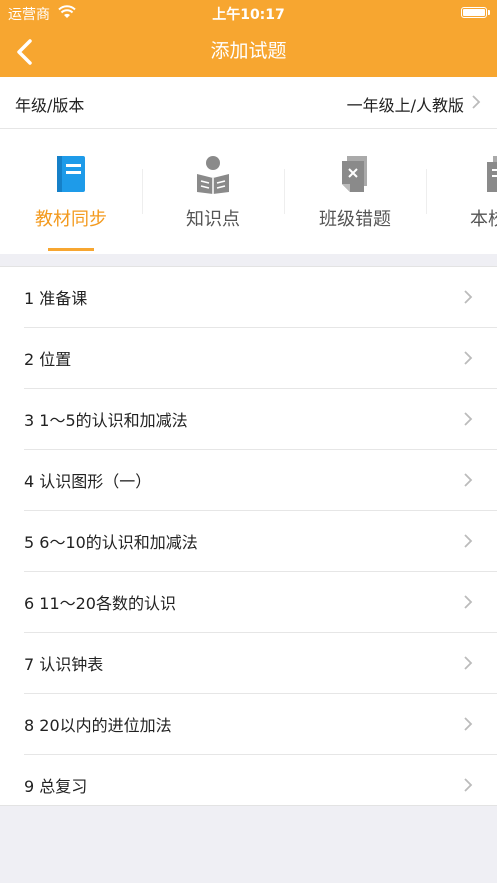 This screenshot has height=883, width=497. I want to click on chapter-label: 9 总复习, so click(56, 786).